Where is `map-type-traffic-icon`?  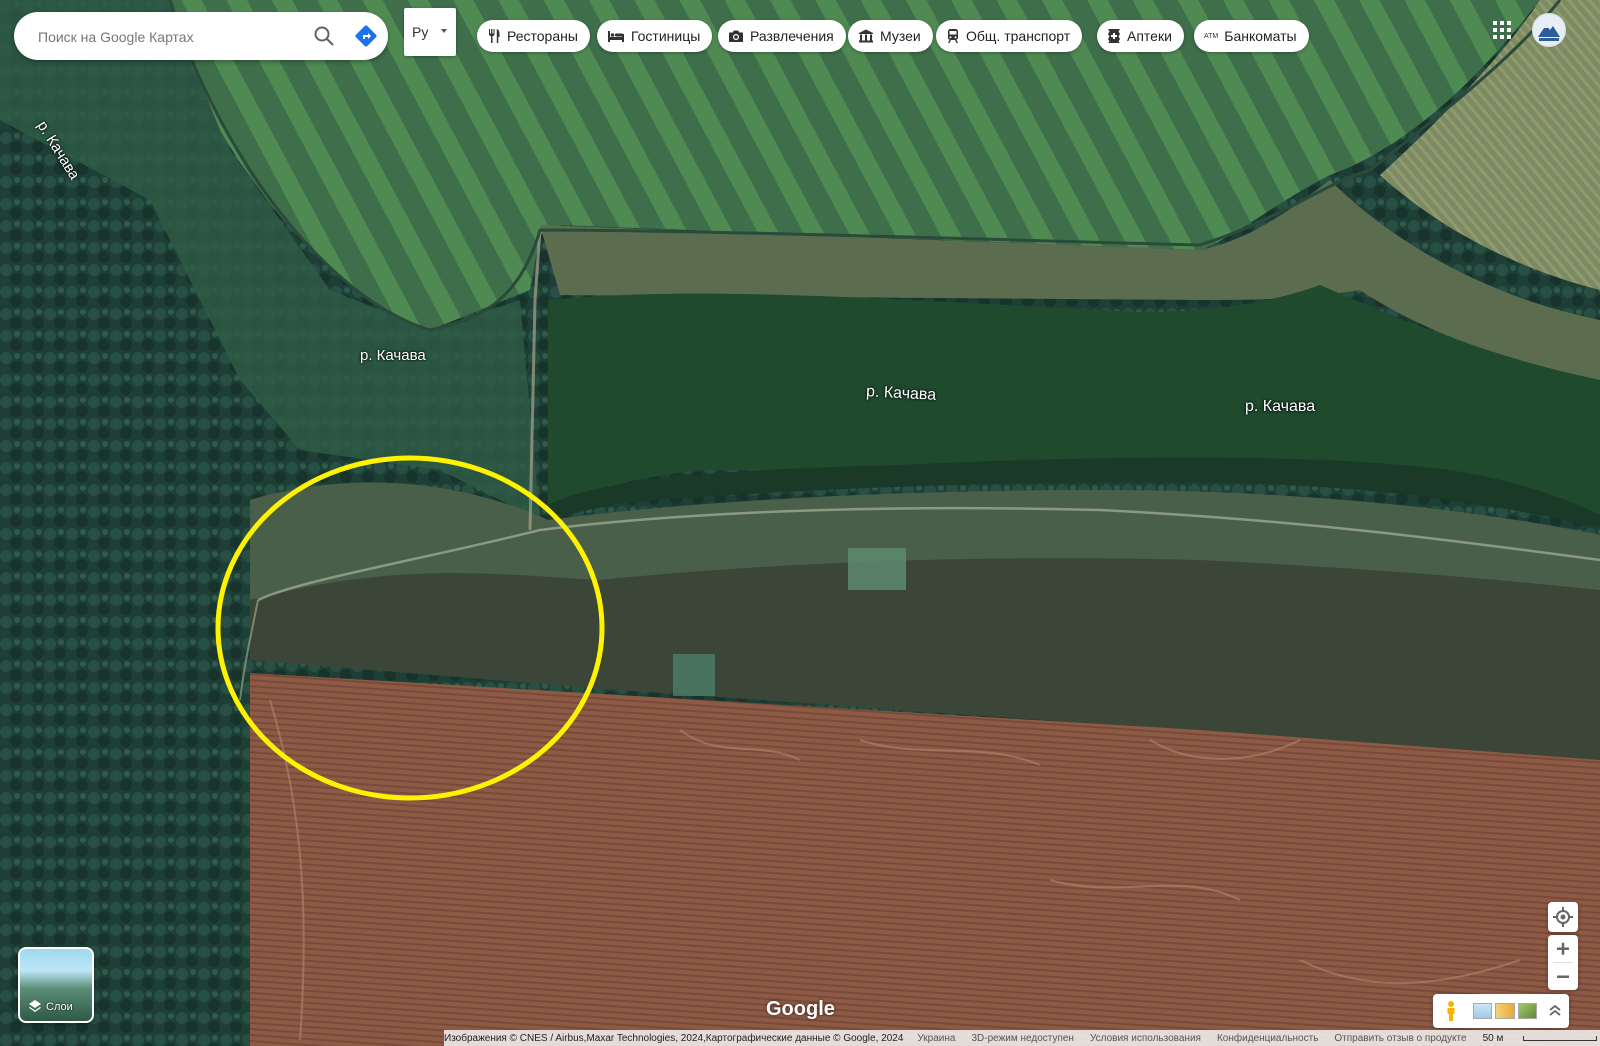
map-type-traffic-icon is located at coordinates (1505, 1011).